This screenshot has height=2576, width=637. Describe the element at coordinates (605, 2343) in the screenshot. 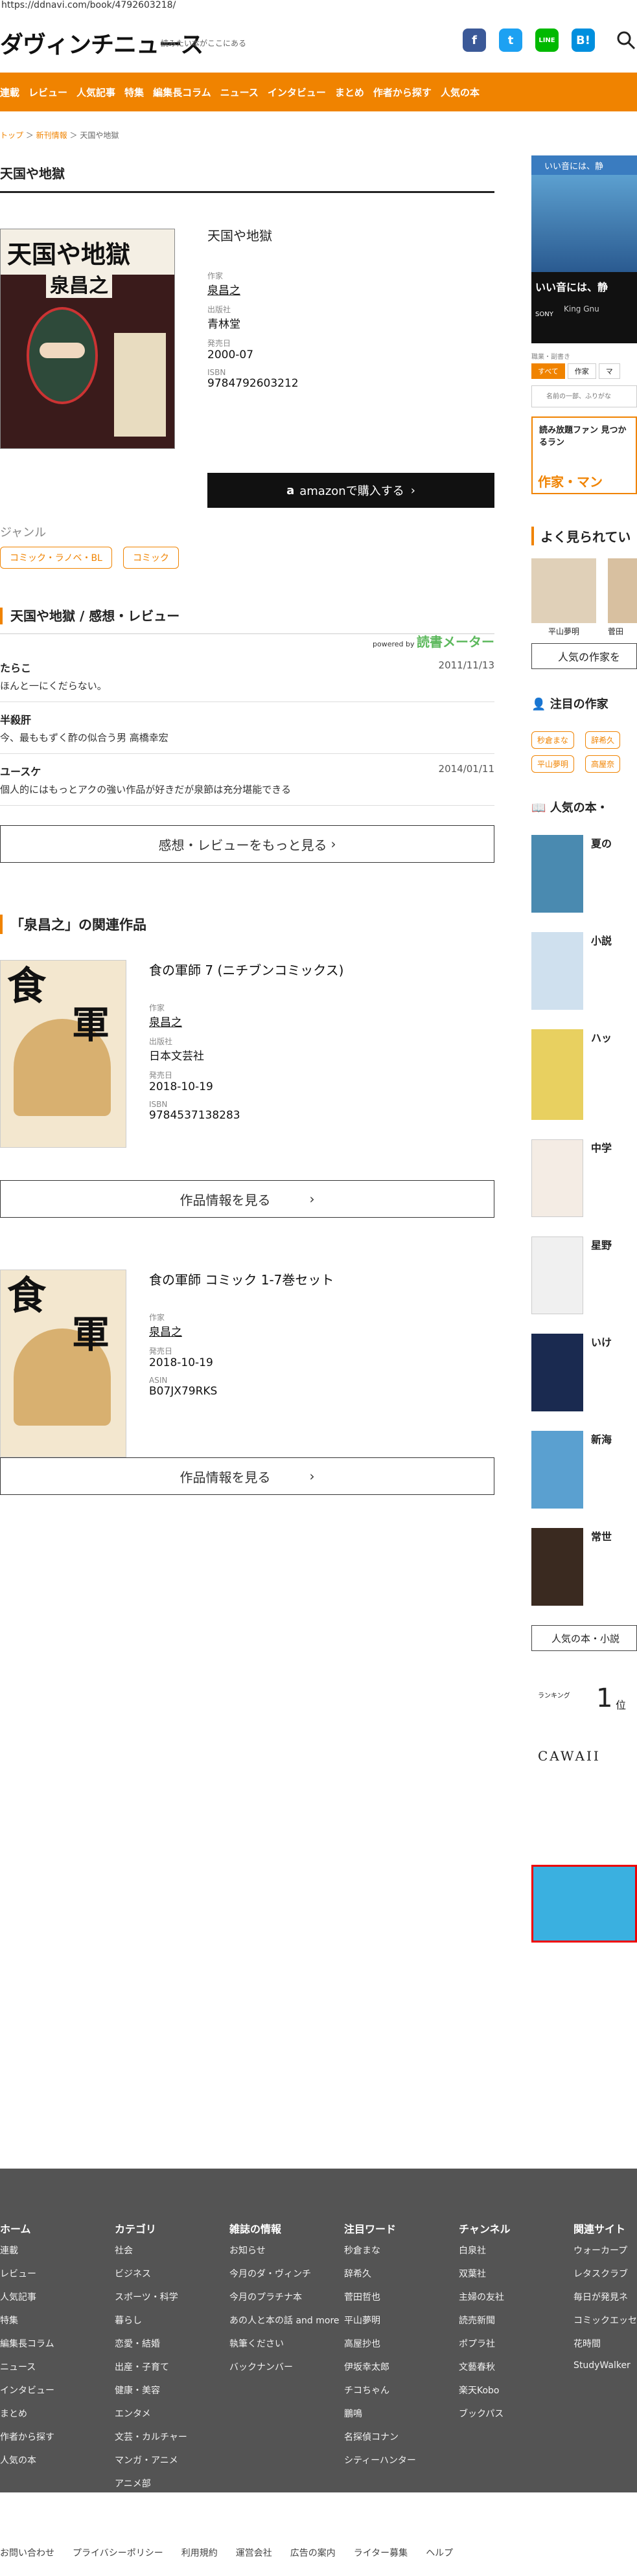

I see `footer-link: 花時間` at that location.